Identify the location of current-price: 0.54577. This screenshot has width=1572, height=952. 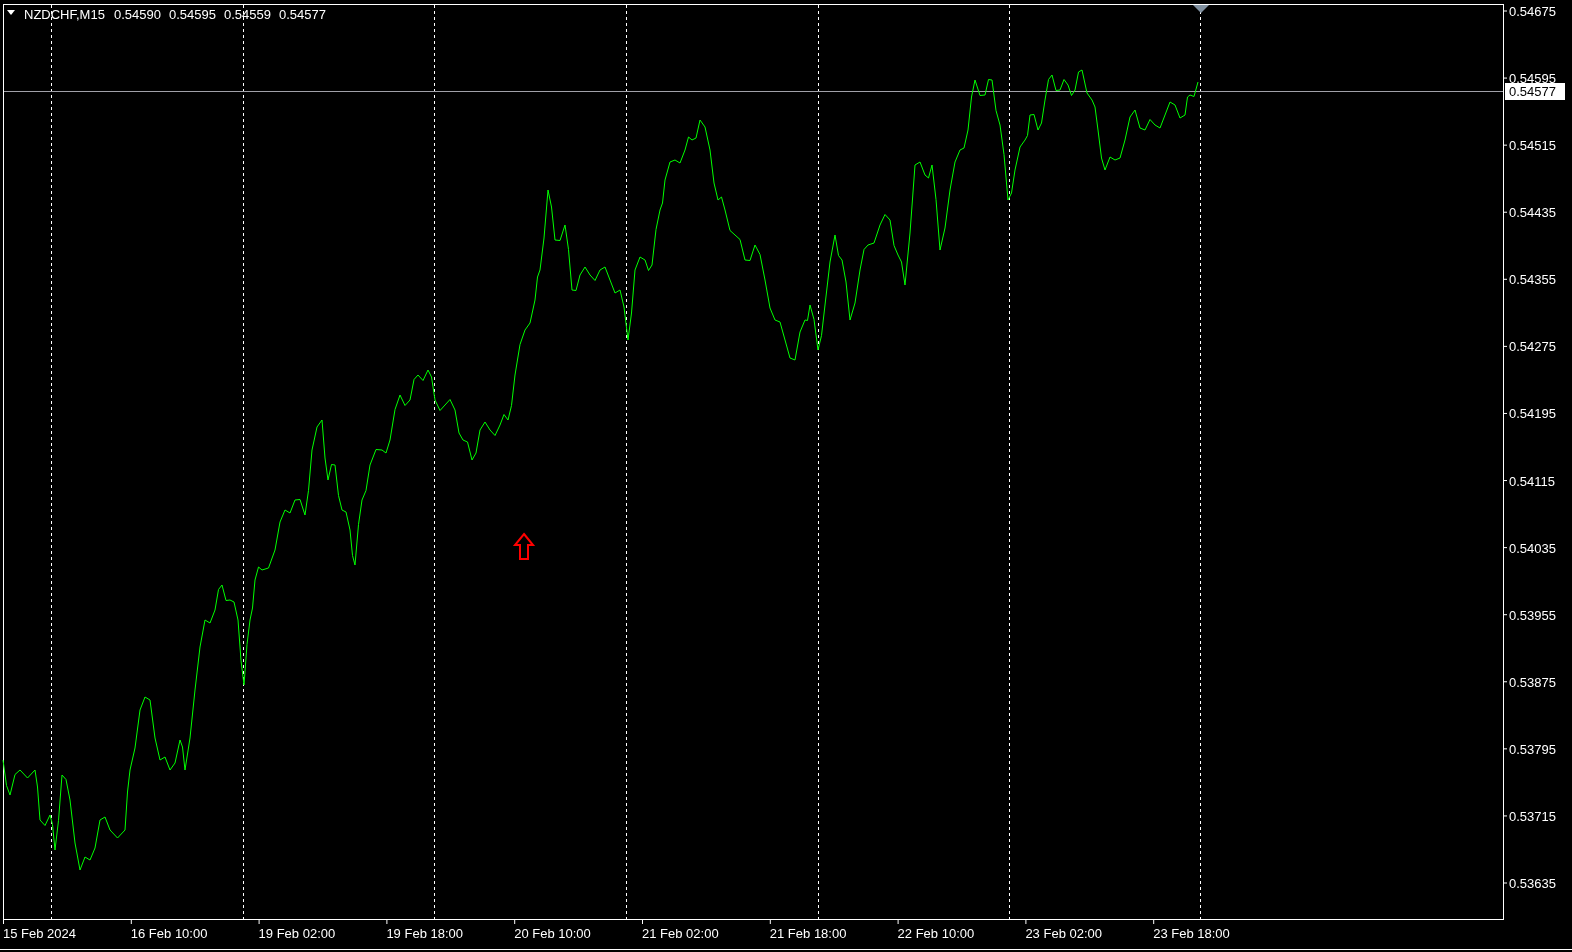
(1535, 91).